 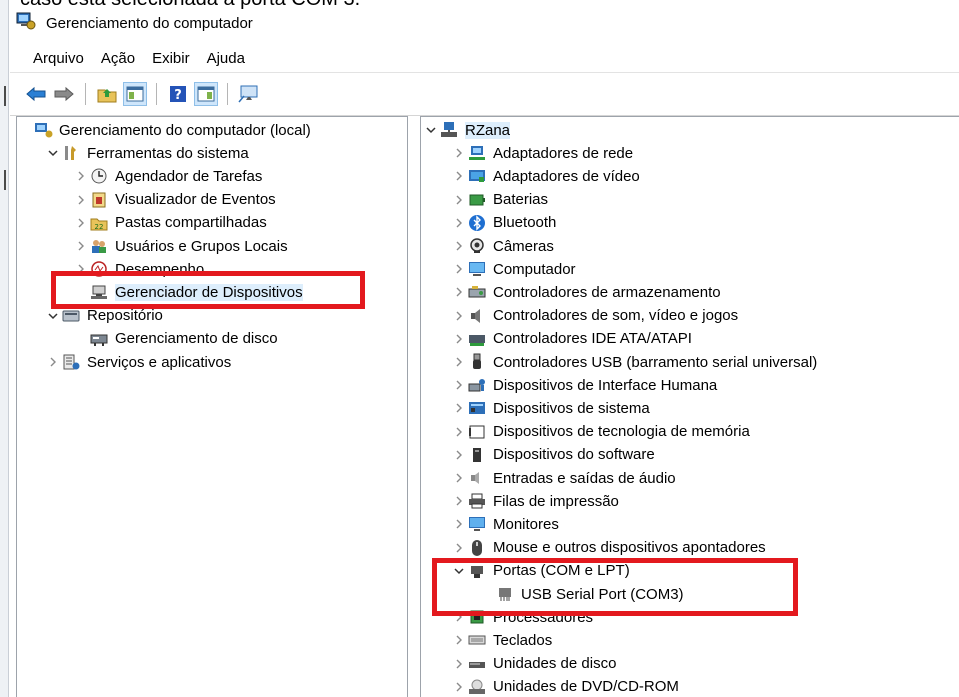 What do you see at coordinates (477, 200) in the screenshot?
I see `battery-icon` at bounding box center [477, 200].